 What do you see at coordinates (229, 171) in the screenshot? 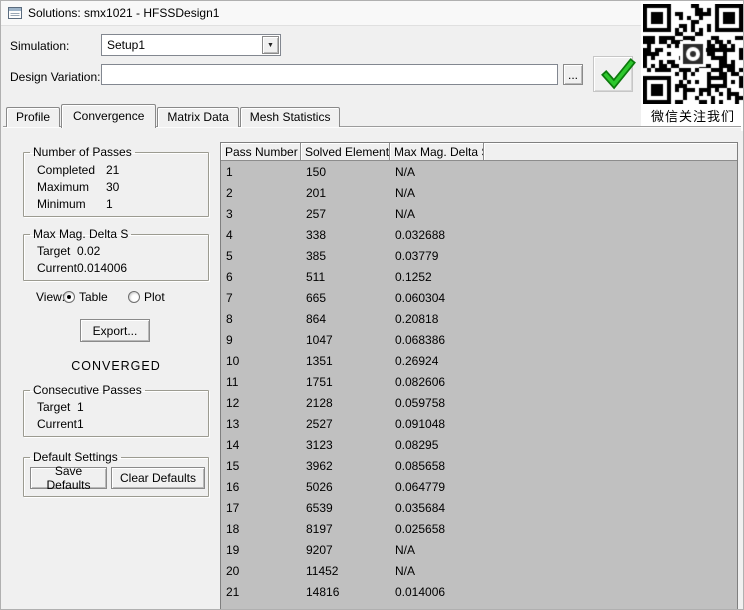
I see `table-cell: 1` at bounding box center [229, 171].